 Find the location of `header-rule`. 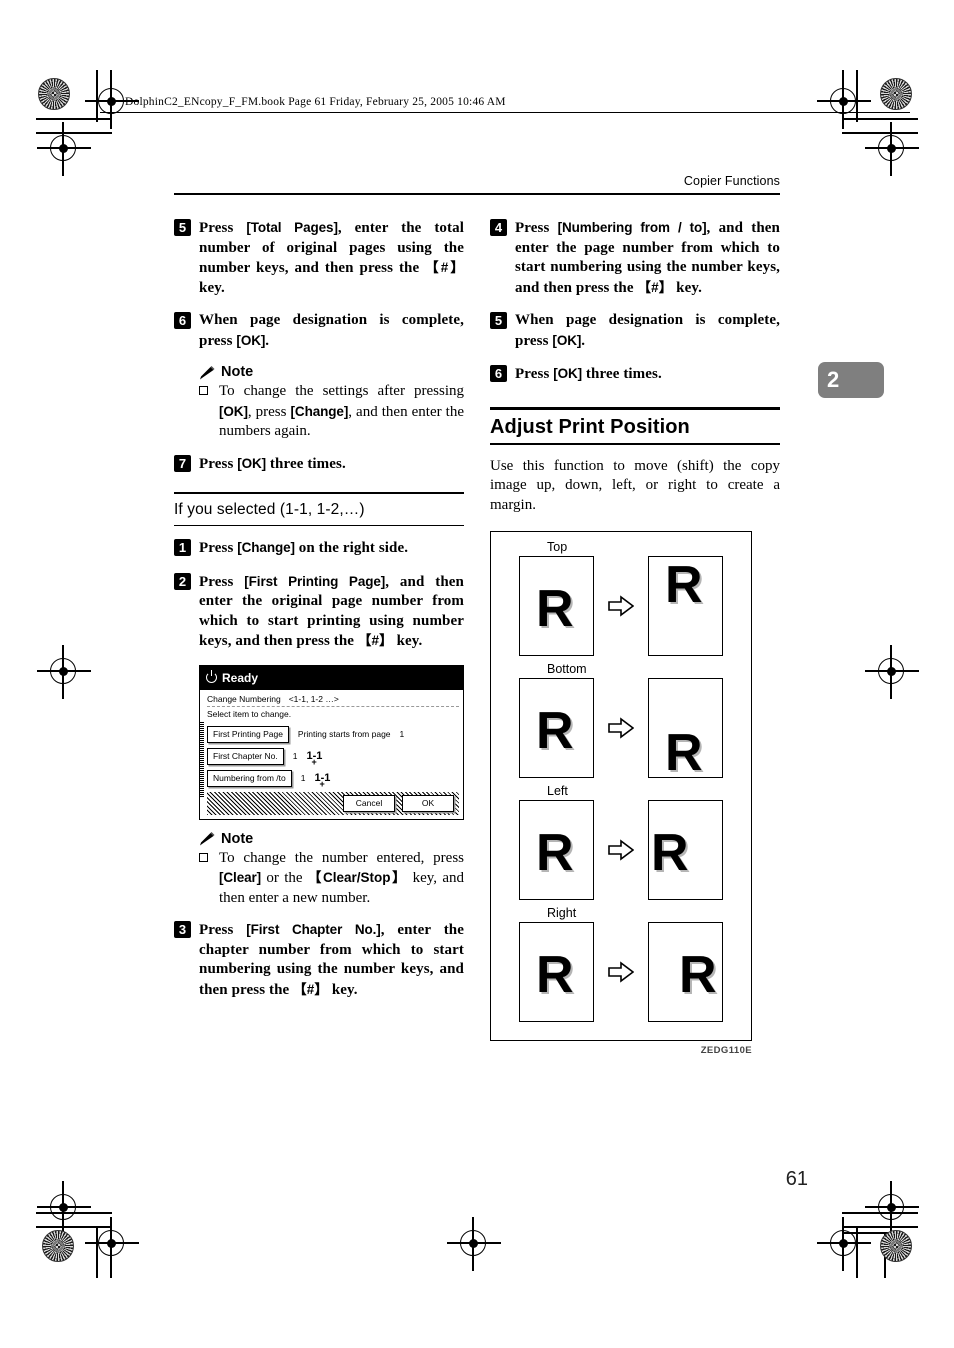

header-rule is located at coordinates (505, 112).